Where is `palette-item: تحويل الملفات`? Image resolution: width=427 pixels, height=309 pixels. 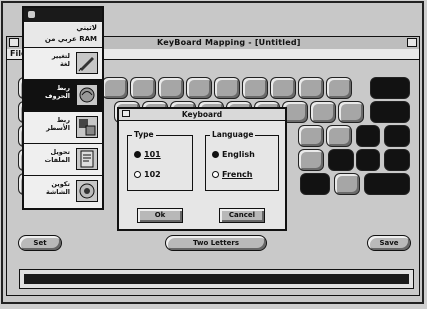
palette-item: تحويل الملفات is located at coordinates (63, 160).